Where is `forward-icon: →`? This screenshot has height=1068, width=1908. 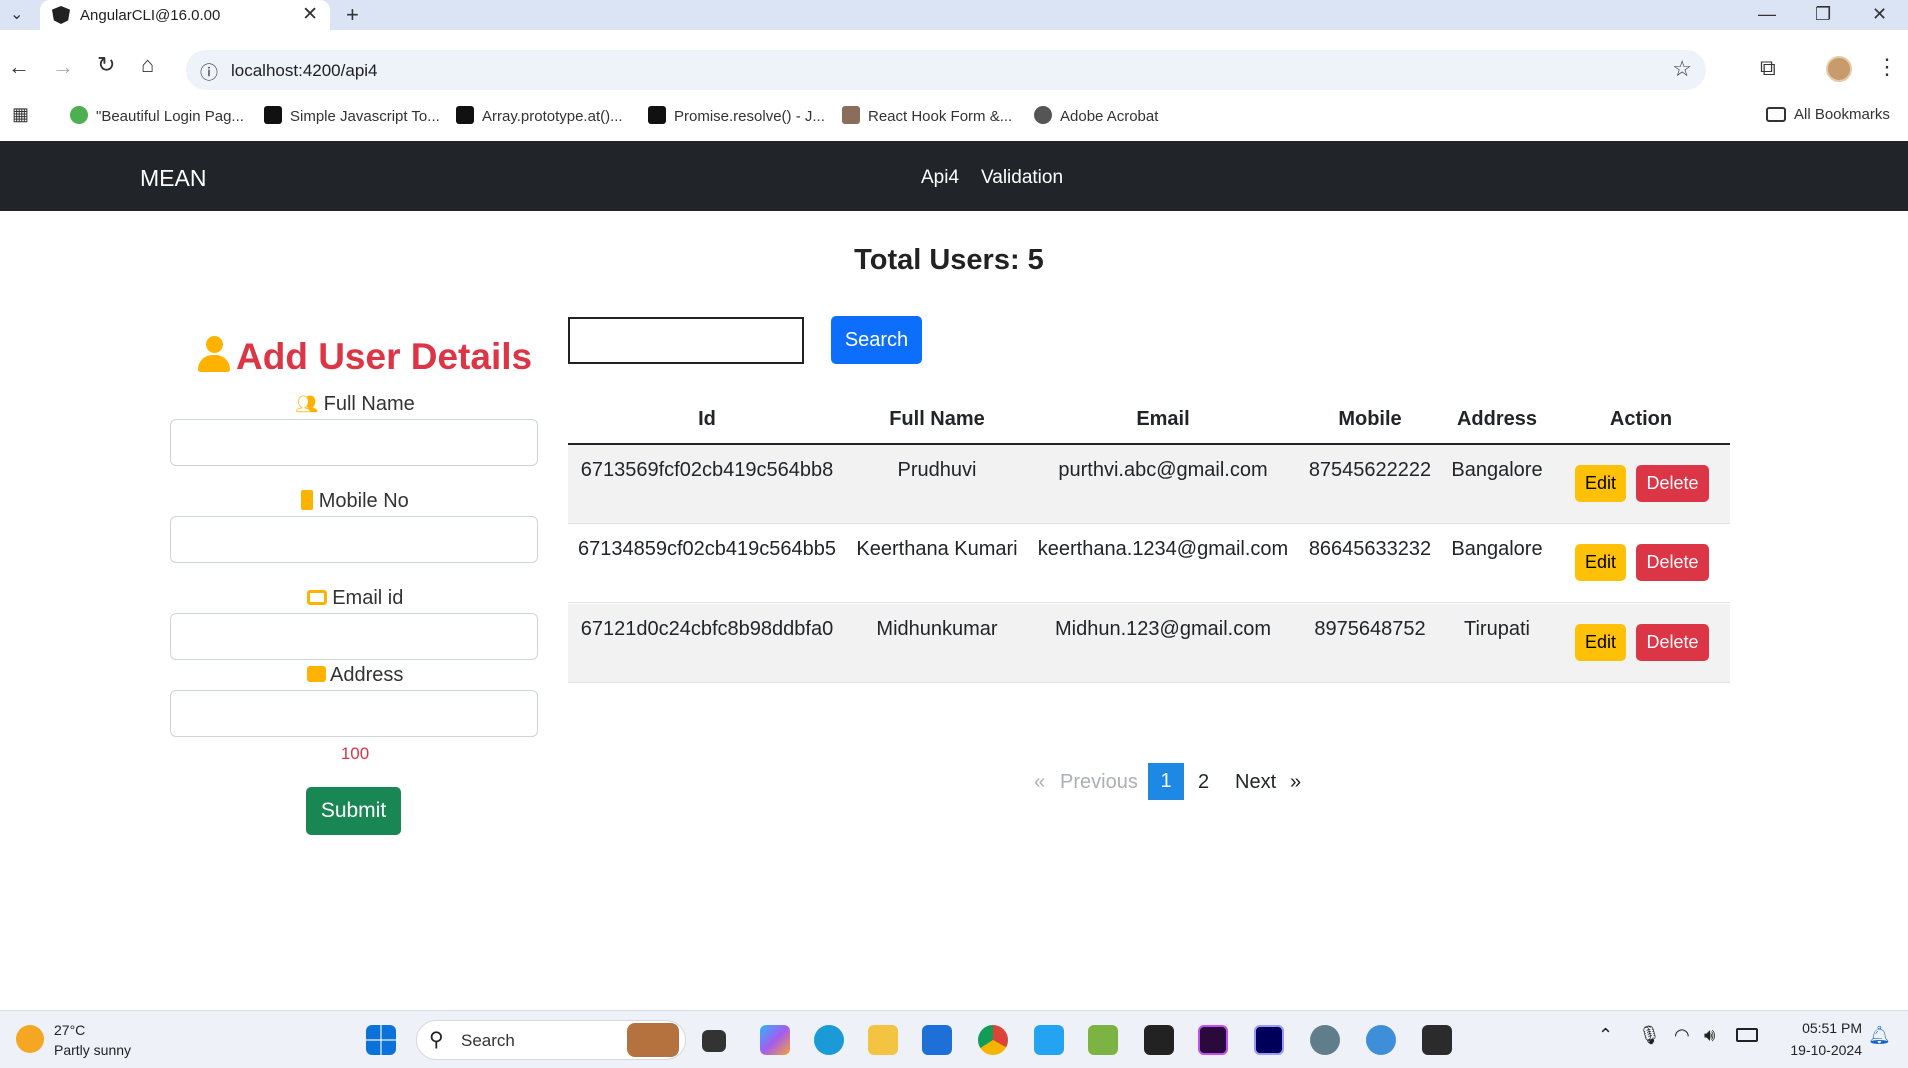 forward-icon: → is located at coordinates (63, 67).